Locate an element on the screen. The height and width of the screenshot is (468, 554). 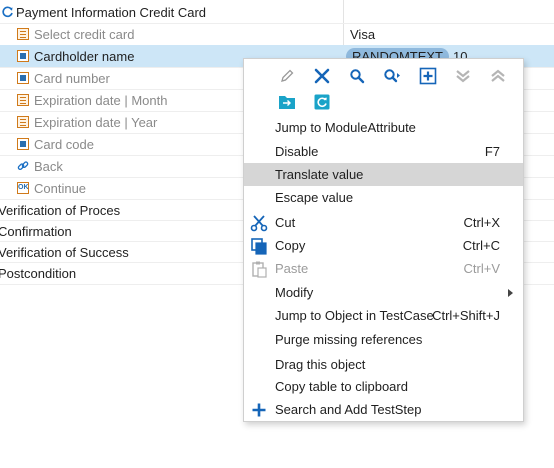
menu-item-shortcut: Ctrl+X is located at coordinates (481, 222).